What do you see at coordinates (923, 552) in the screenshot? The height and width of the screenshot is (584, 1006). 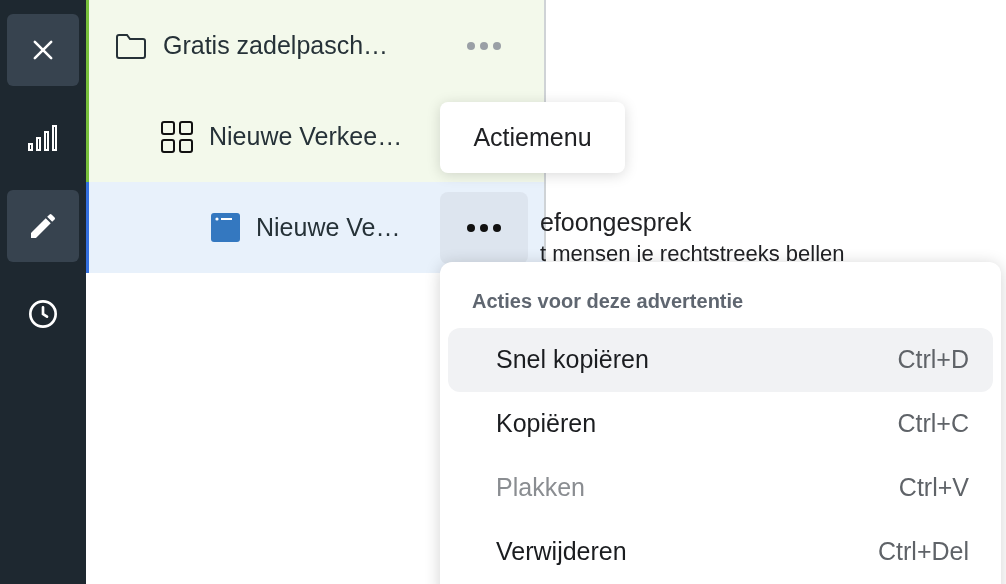 I see `shortcut-label: Ctrl+Del` at bounding box center [923, 552].